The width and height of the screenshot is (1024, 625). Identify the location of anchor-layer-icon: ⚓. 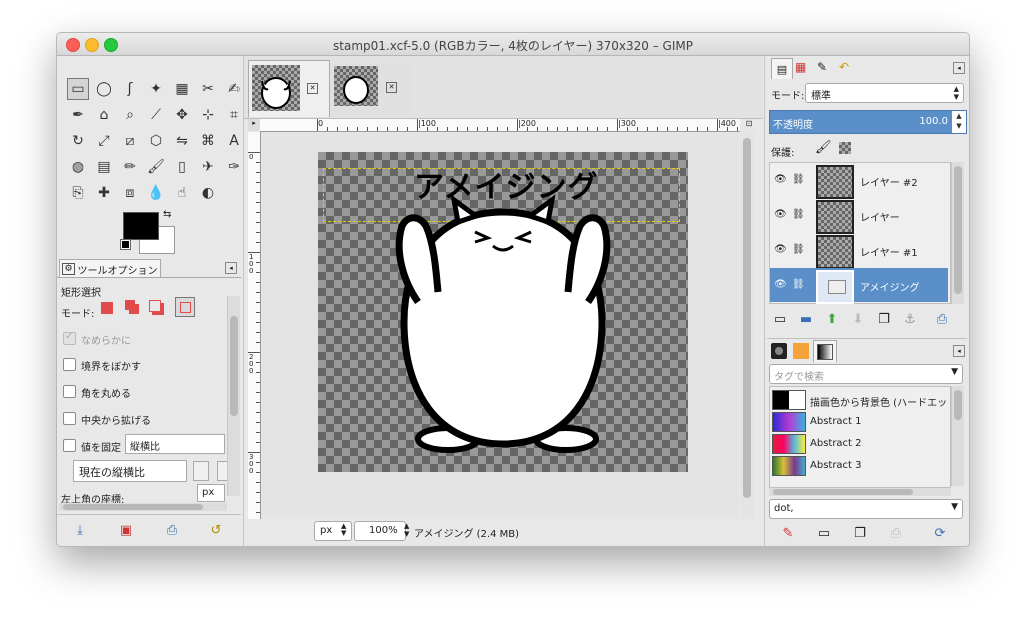
(910, 319).